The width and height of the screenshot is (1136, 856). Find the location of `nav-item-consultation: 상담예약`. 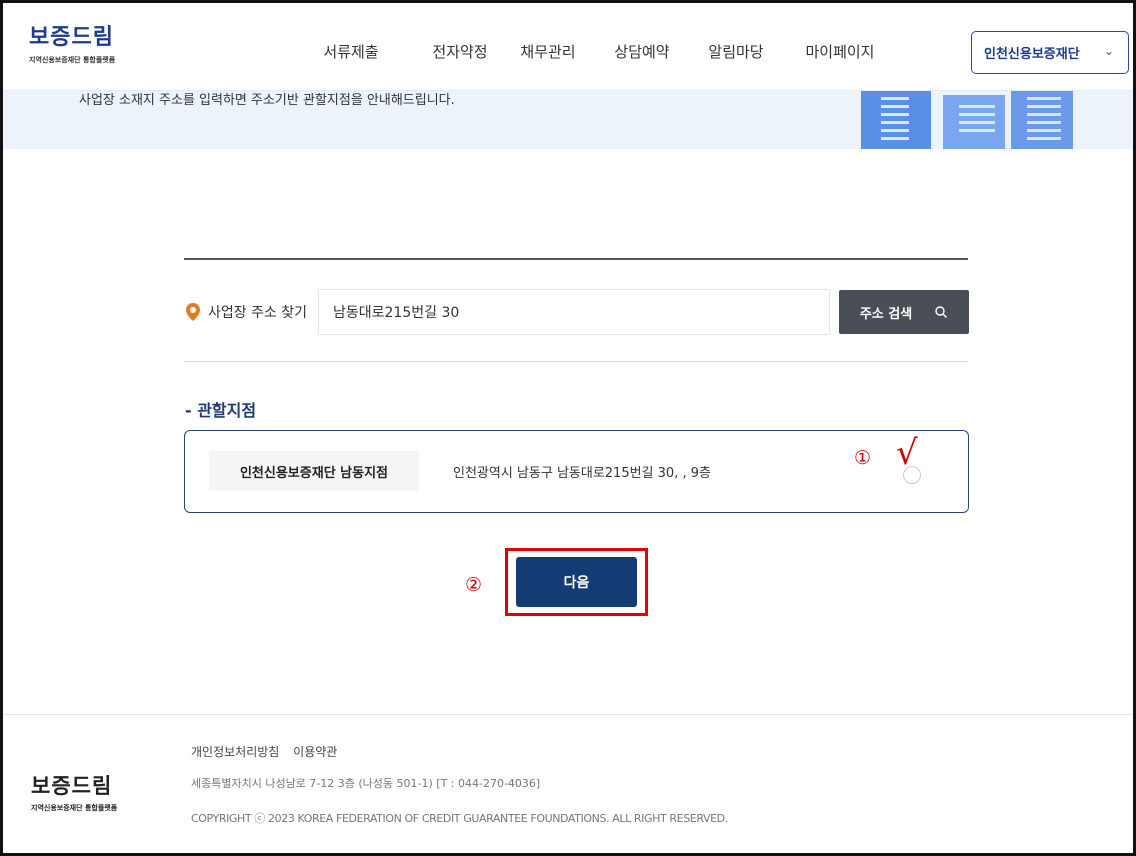

nav-item-consultation: 상담예약 is located at coordinates (642, 51).